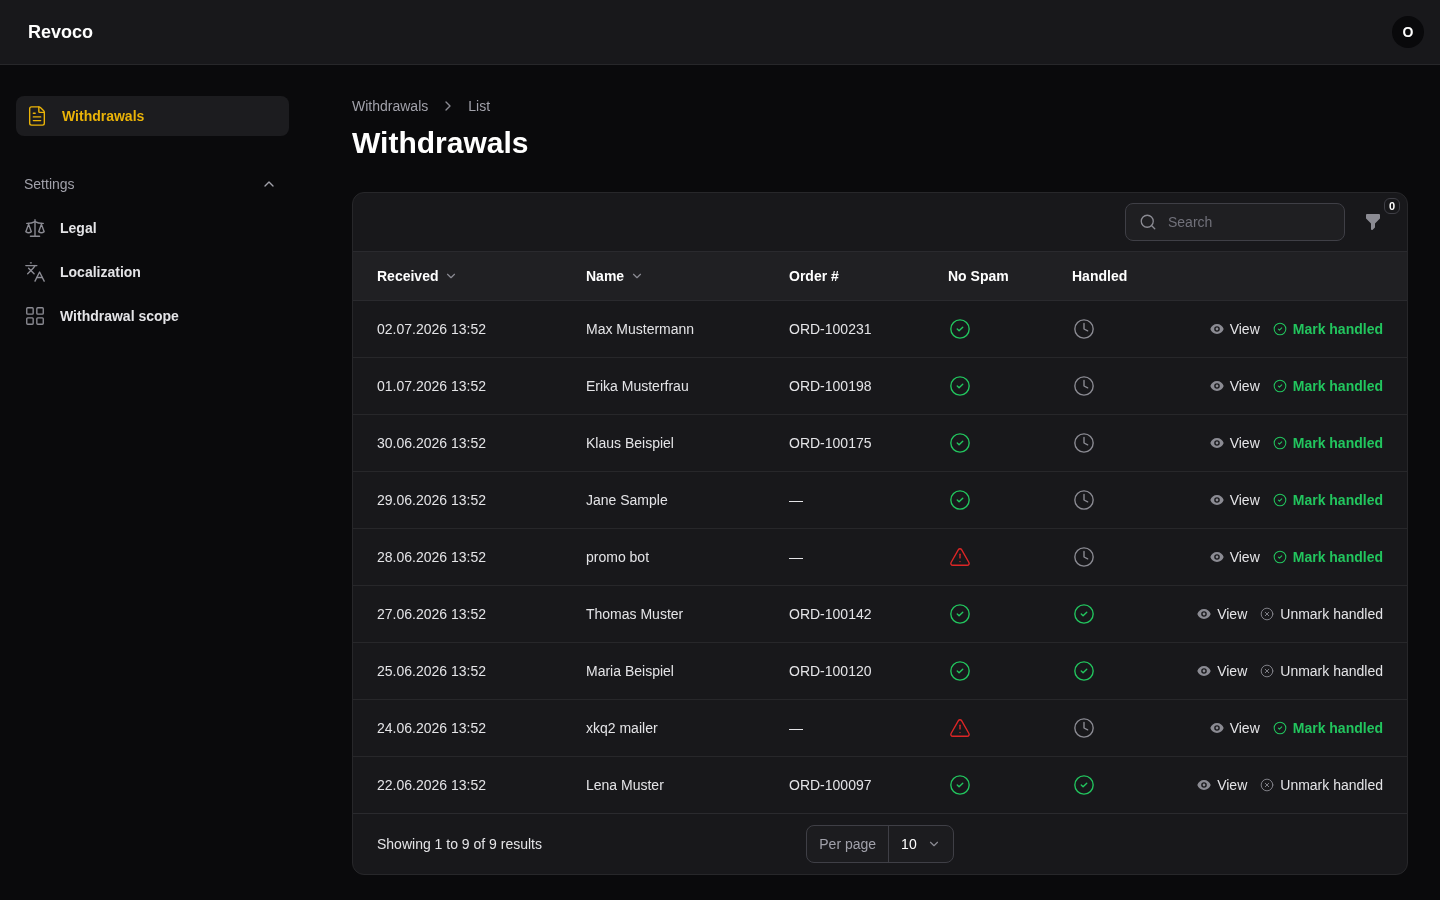 This screenshot has height=900, width=1440. I want to click on table-cell-text: xkq2 mailer, so click(622, 728).